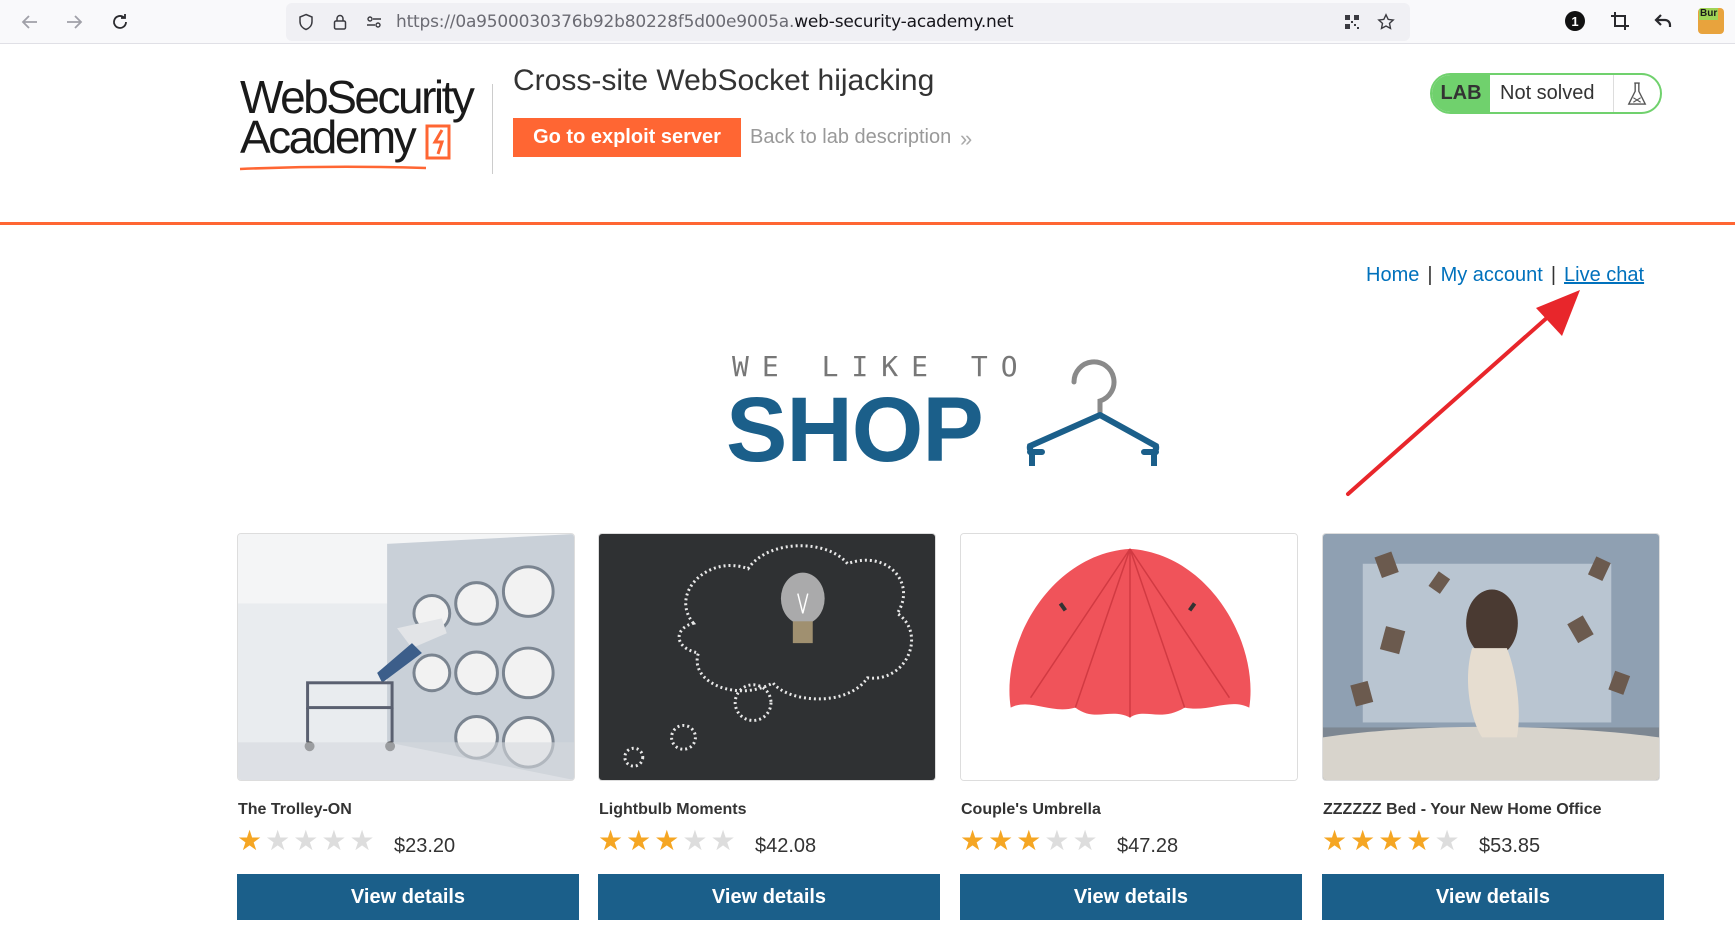 This screenshot has height=944, width=1735. Describe the element at coordinates (786, 846) in the screenshot. I see `product-price: $42.08` at that location.